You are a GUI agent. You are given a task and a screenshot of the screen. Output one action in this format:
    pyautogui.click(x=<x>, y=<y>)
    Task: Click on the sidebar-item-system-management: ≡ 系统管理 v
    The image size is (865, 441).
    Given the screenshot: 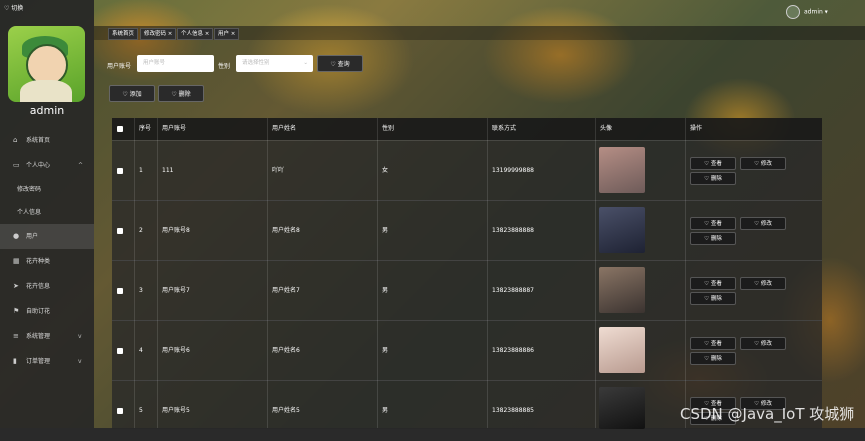 What is the action you would take?
    pyautogui.click(x=47, y=336)
    